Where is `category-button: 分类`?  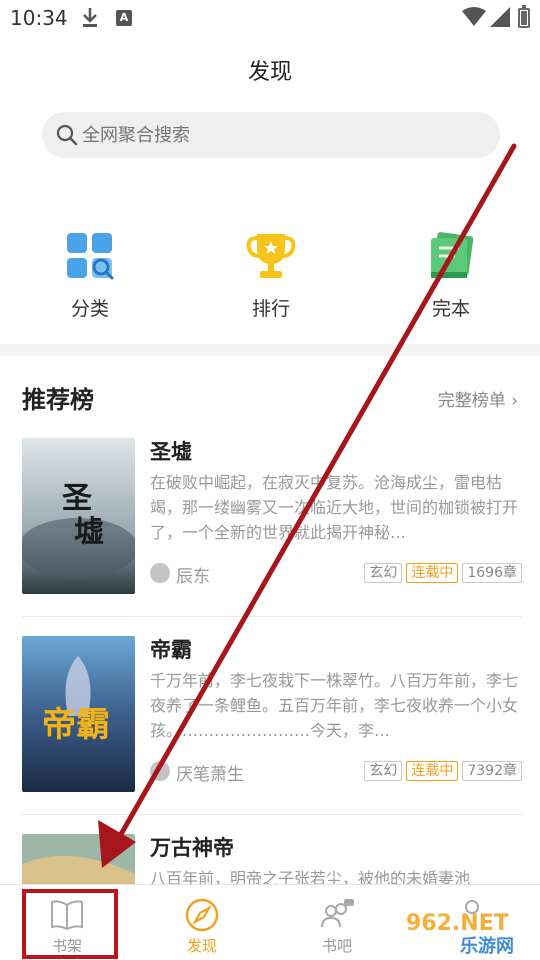 category-button: 分类 is located at coordinates (90, 275).